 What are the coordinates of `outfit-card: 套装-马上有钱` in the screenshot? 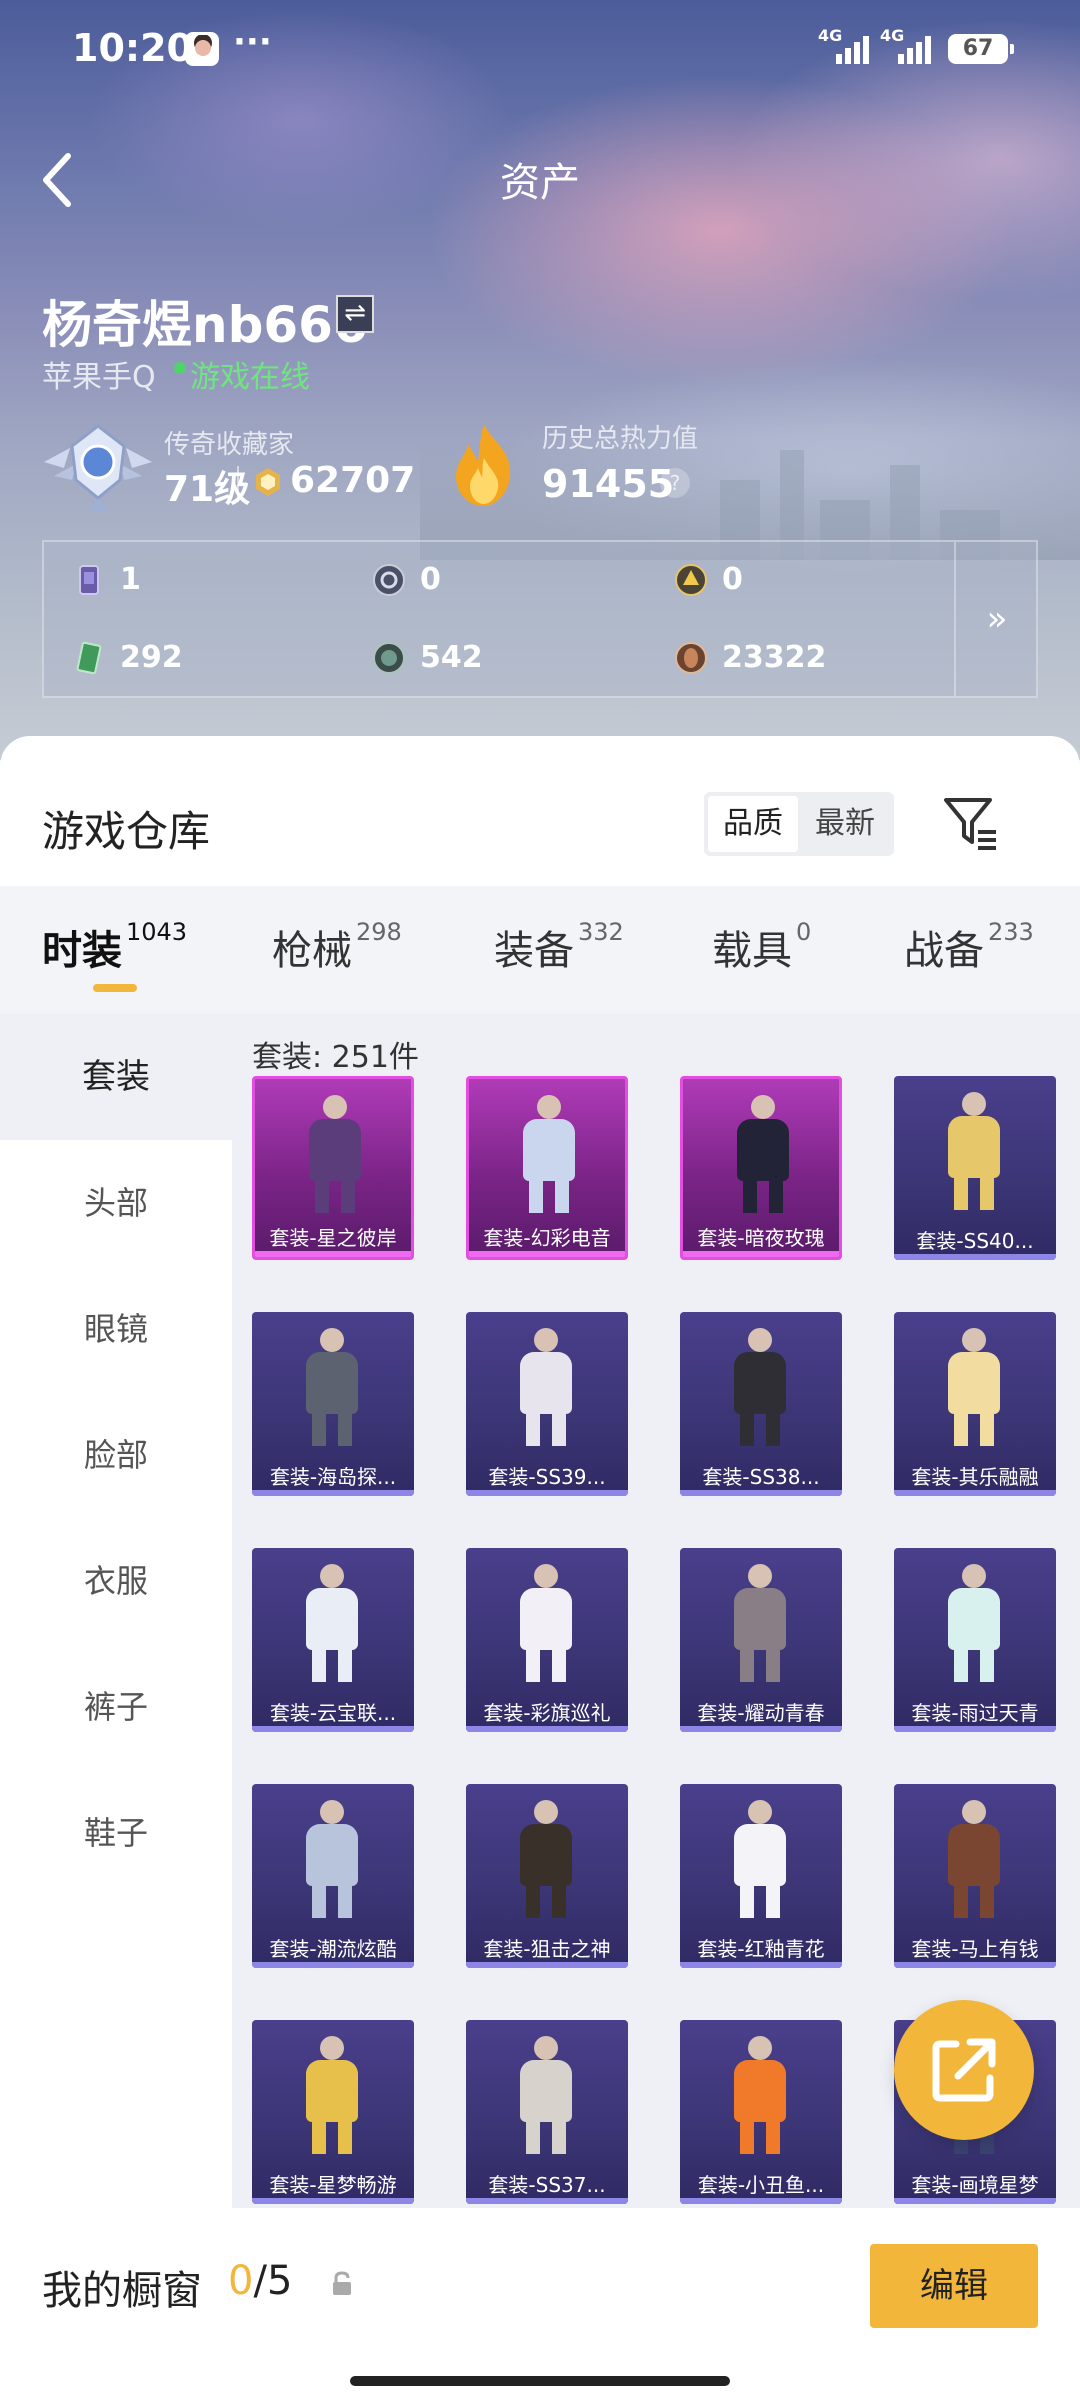 It's located at (975, 1876).